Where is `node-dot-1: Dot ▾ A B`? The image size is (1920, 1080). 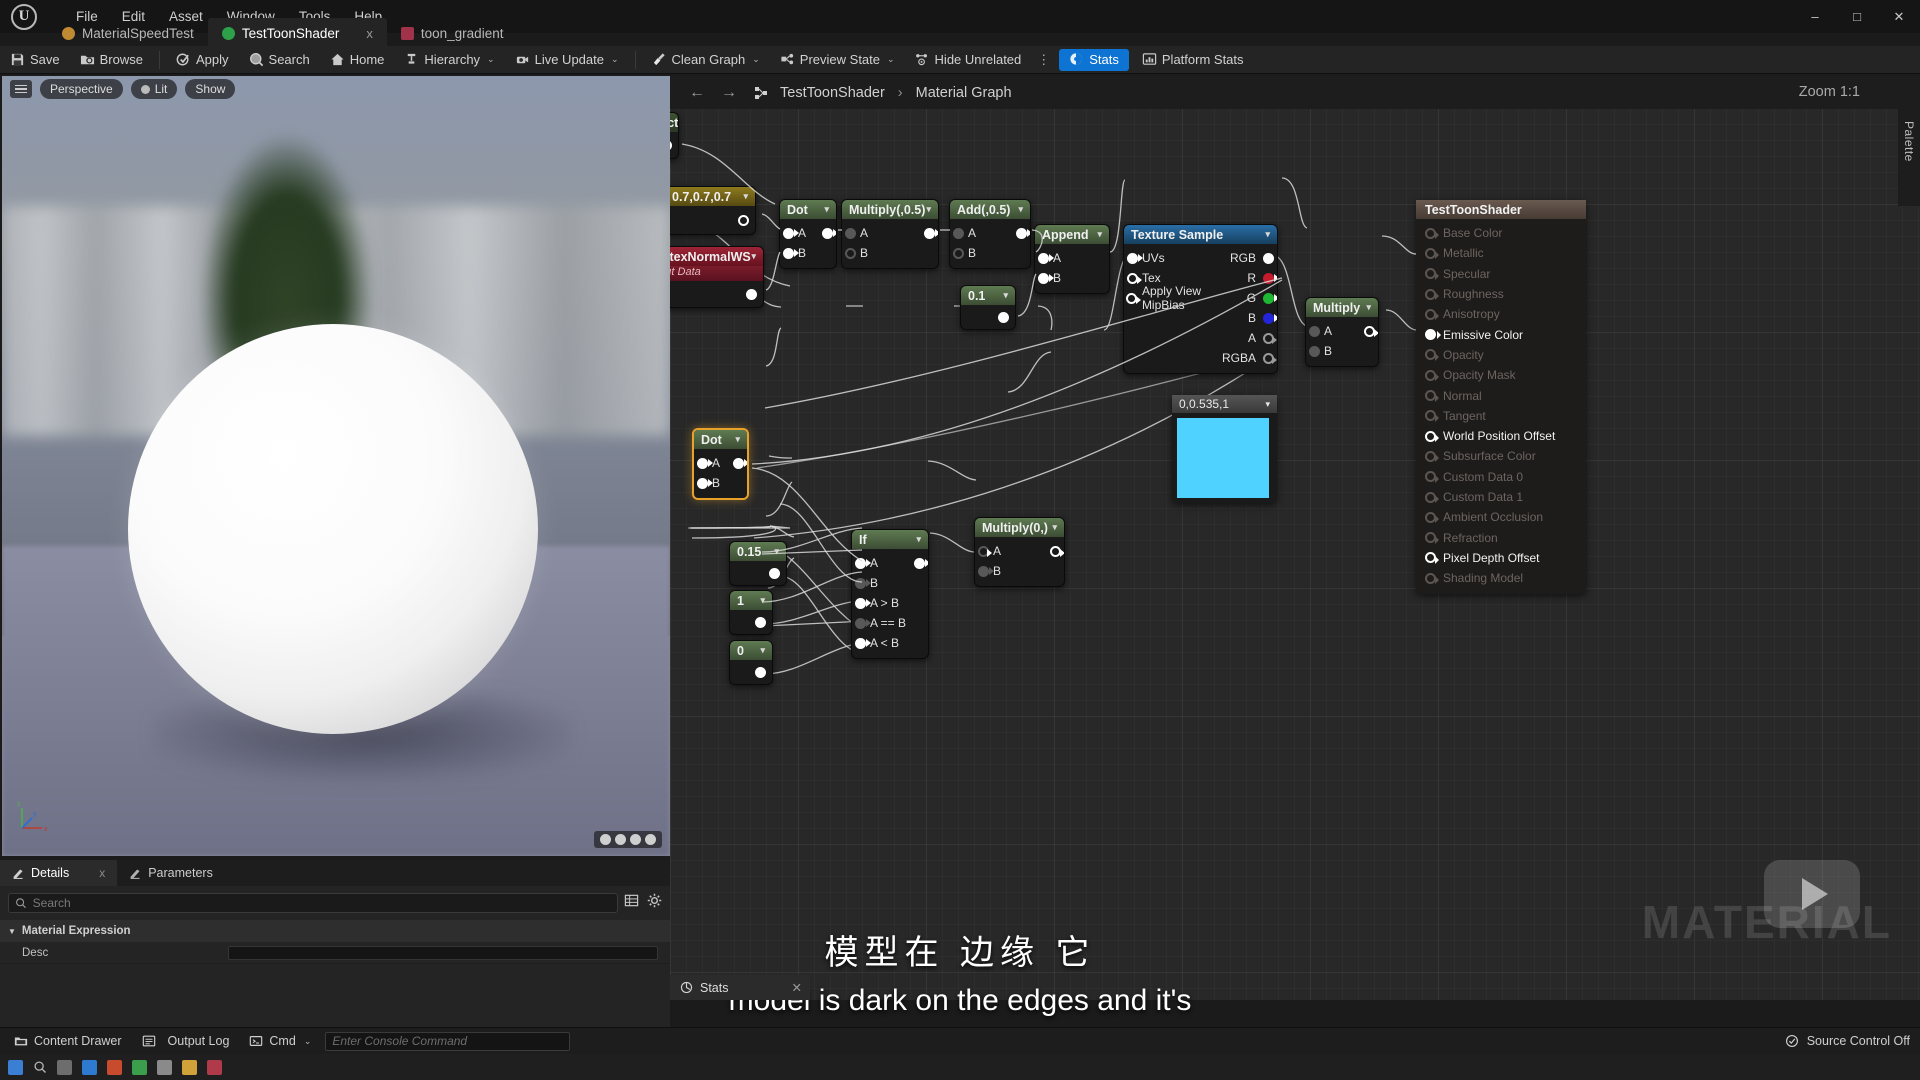
node-dot-1: Dot ▾ A B is located at coordinates (808, 234).